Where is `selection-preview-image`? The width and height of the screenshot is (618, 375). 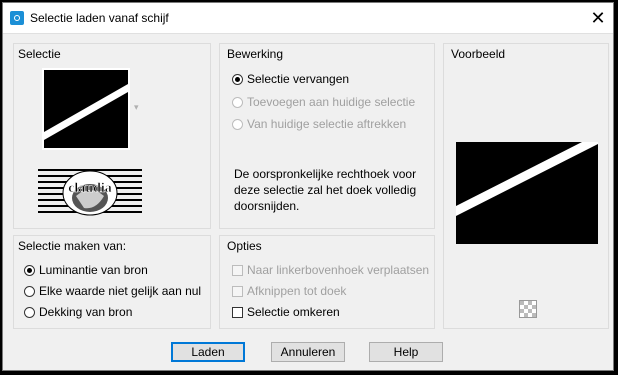
selection-preview-image is located at coordinates (86, 109).